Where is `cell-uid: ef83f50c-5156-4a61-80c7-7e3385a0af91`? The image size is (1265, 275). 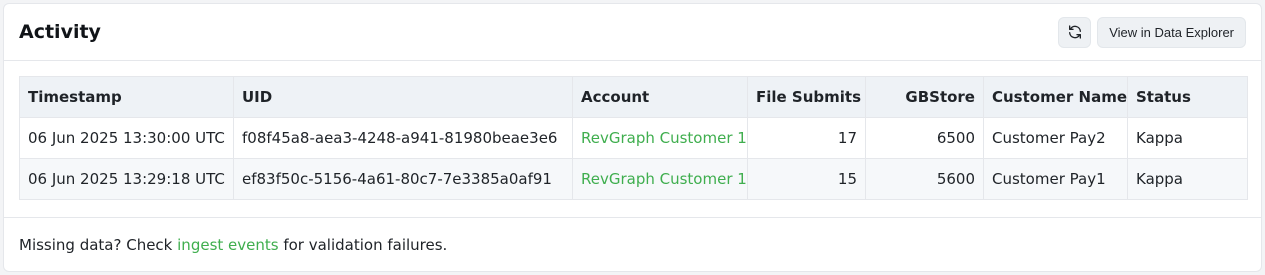 cell-uid: ef83f50c-5156-4a61-80c7-7e3385a0af91 is located at coordinates (403, 179).